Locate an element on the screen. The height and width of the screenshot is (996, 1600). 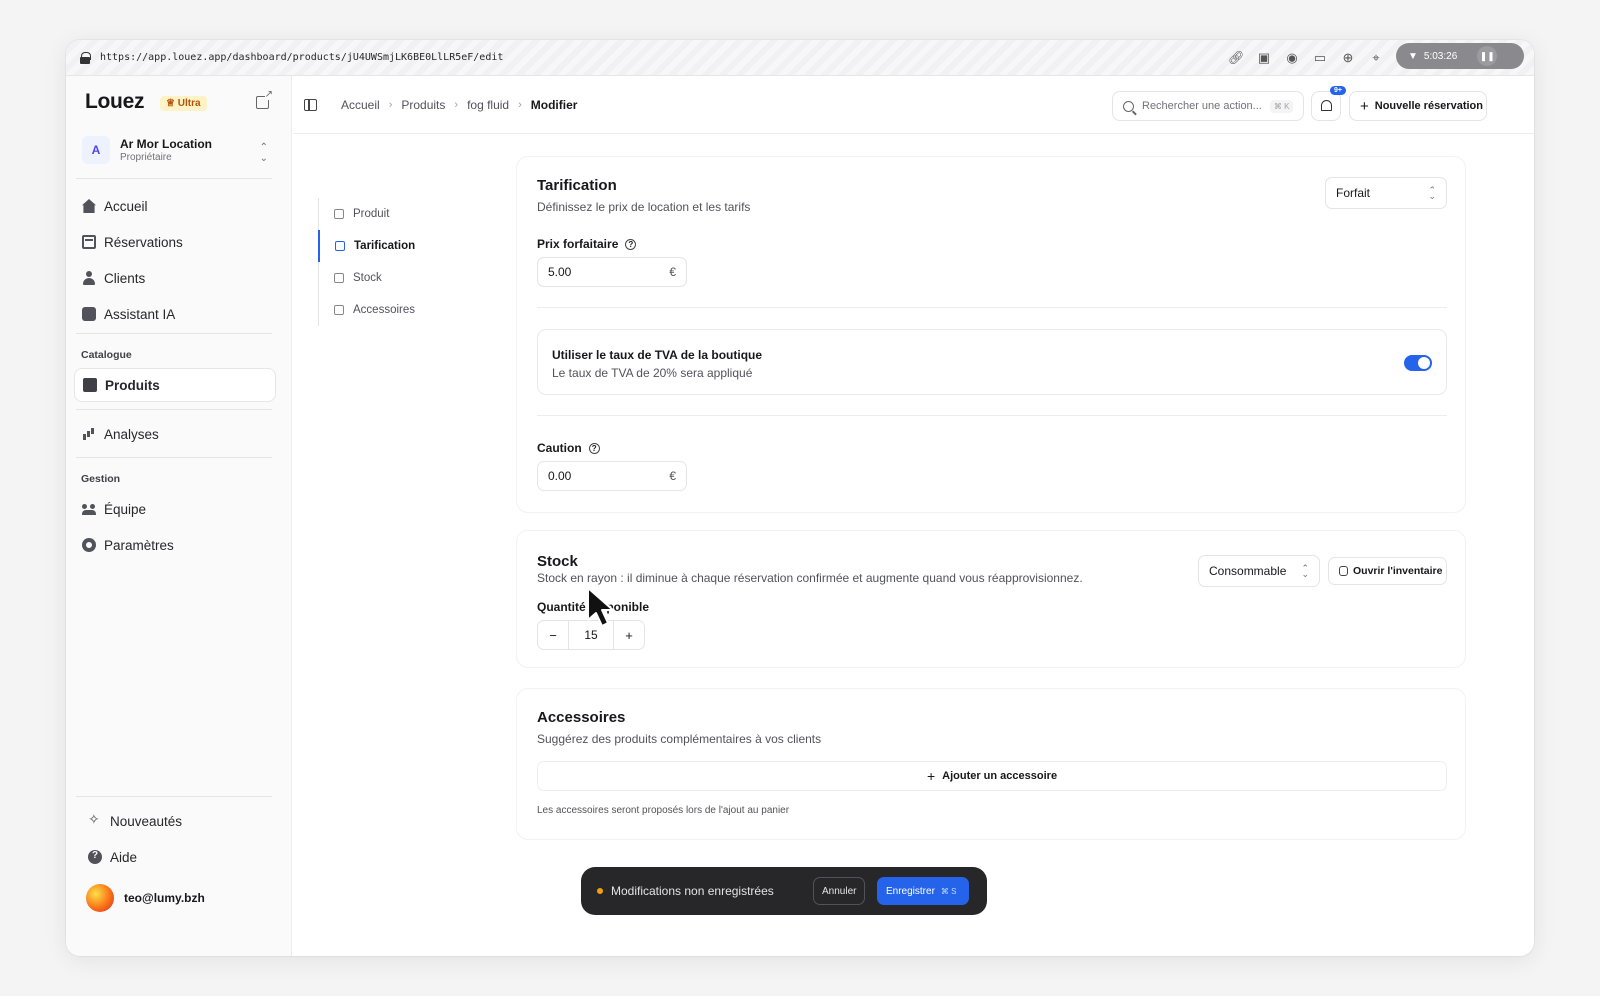
link-icon: 🔗︎ is located at coordinates (1236, 58).